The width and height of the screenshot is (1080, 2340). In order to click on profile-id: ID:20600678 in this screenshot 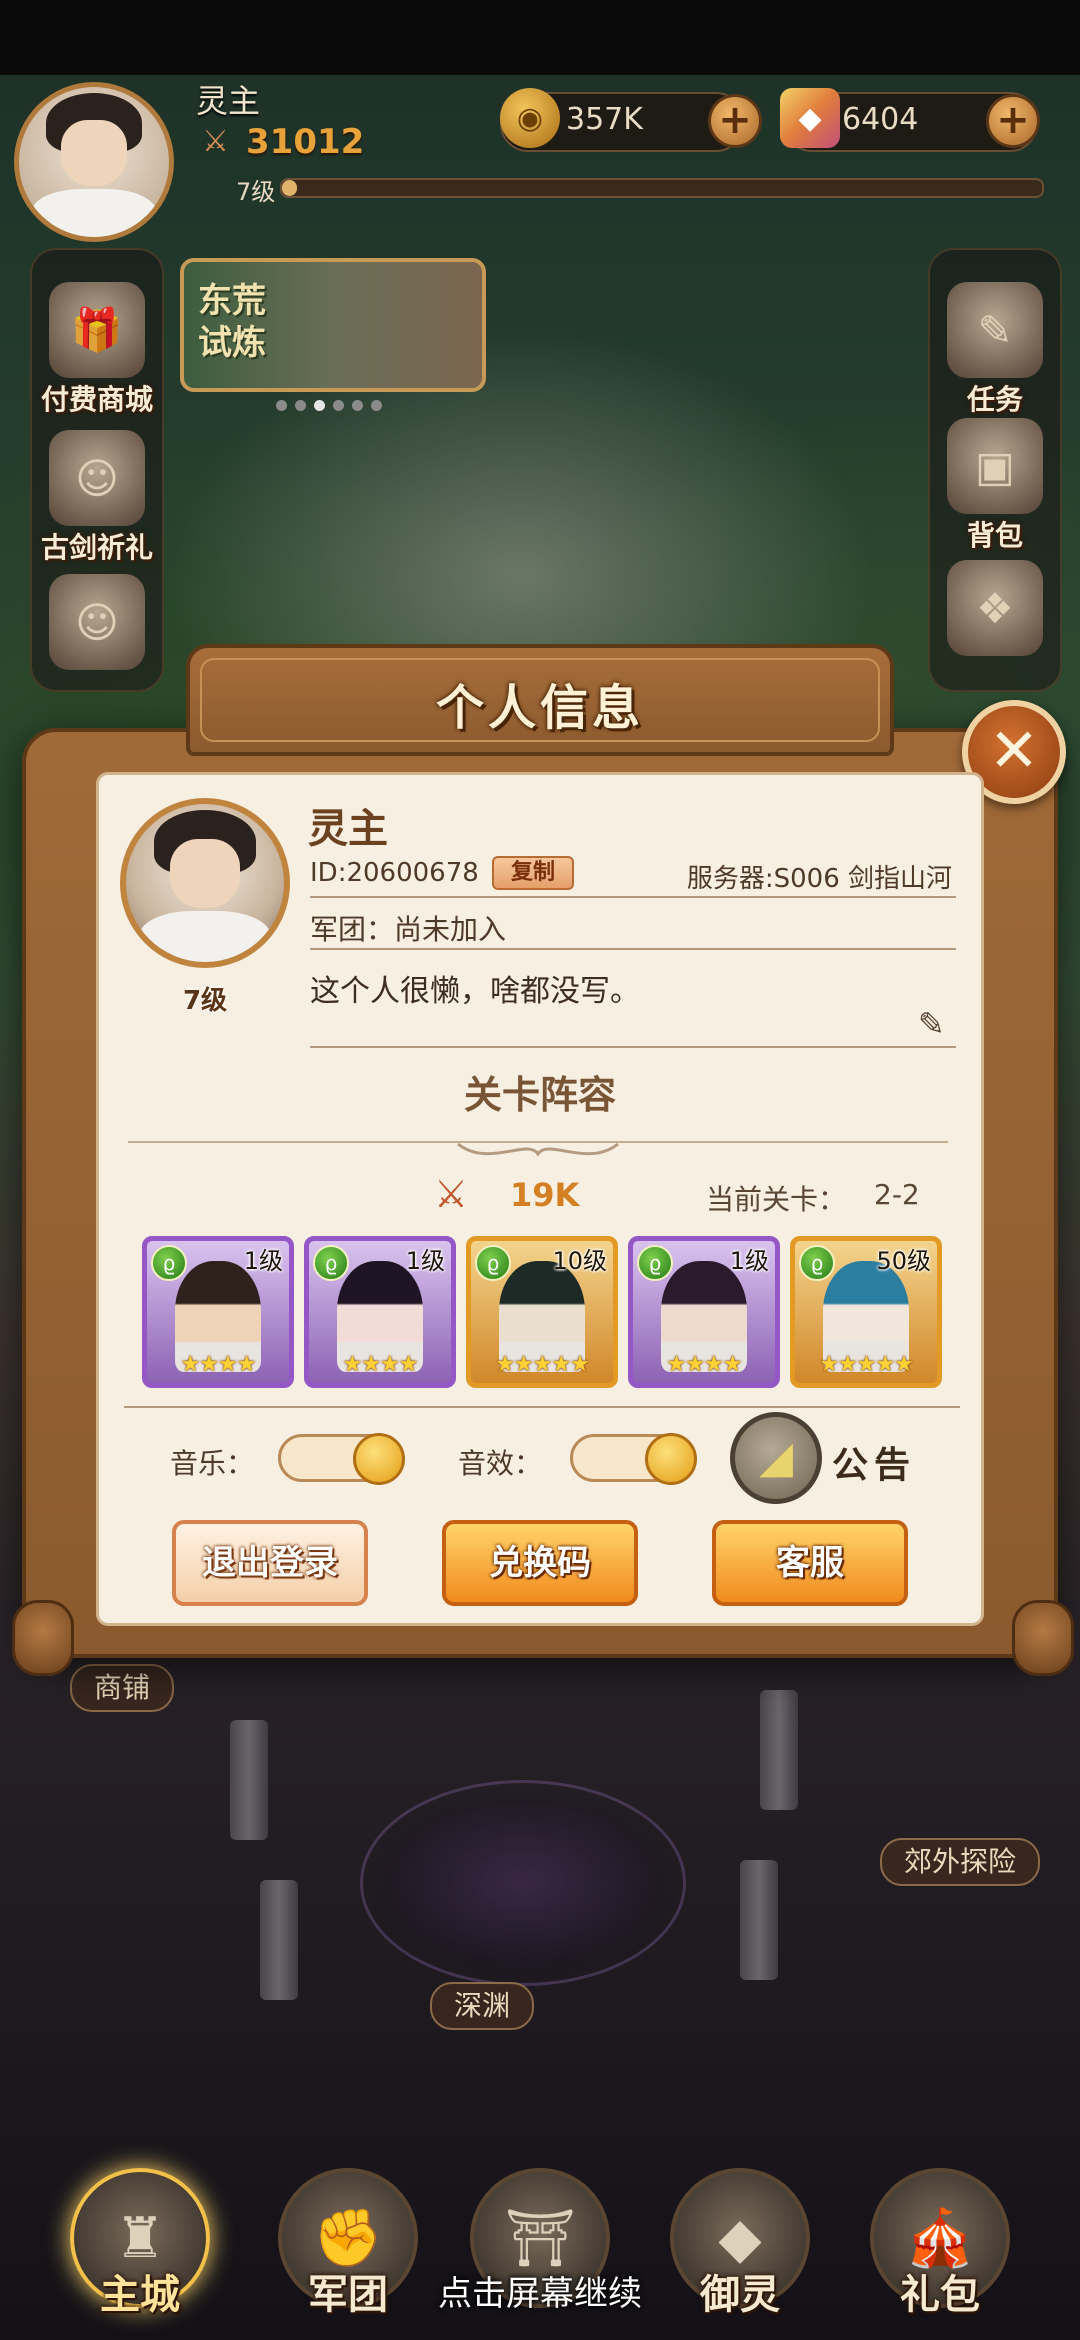, I will do `click(394, 873)`.